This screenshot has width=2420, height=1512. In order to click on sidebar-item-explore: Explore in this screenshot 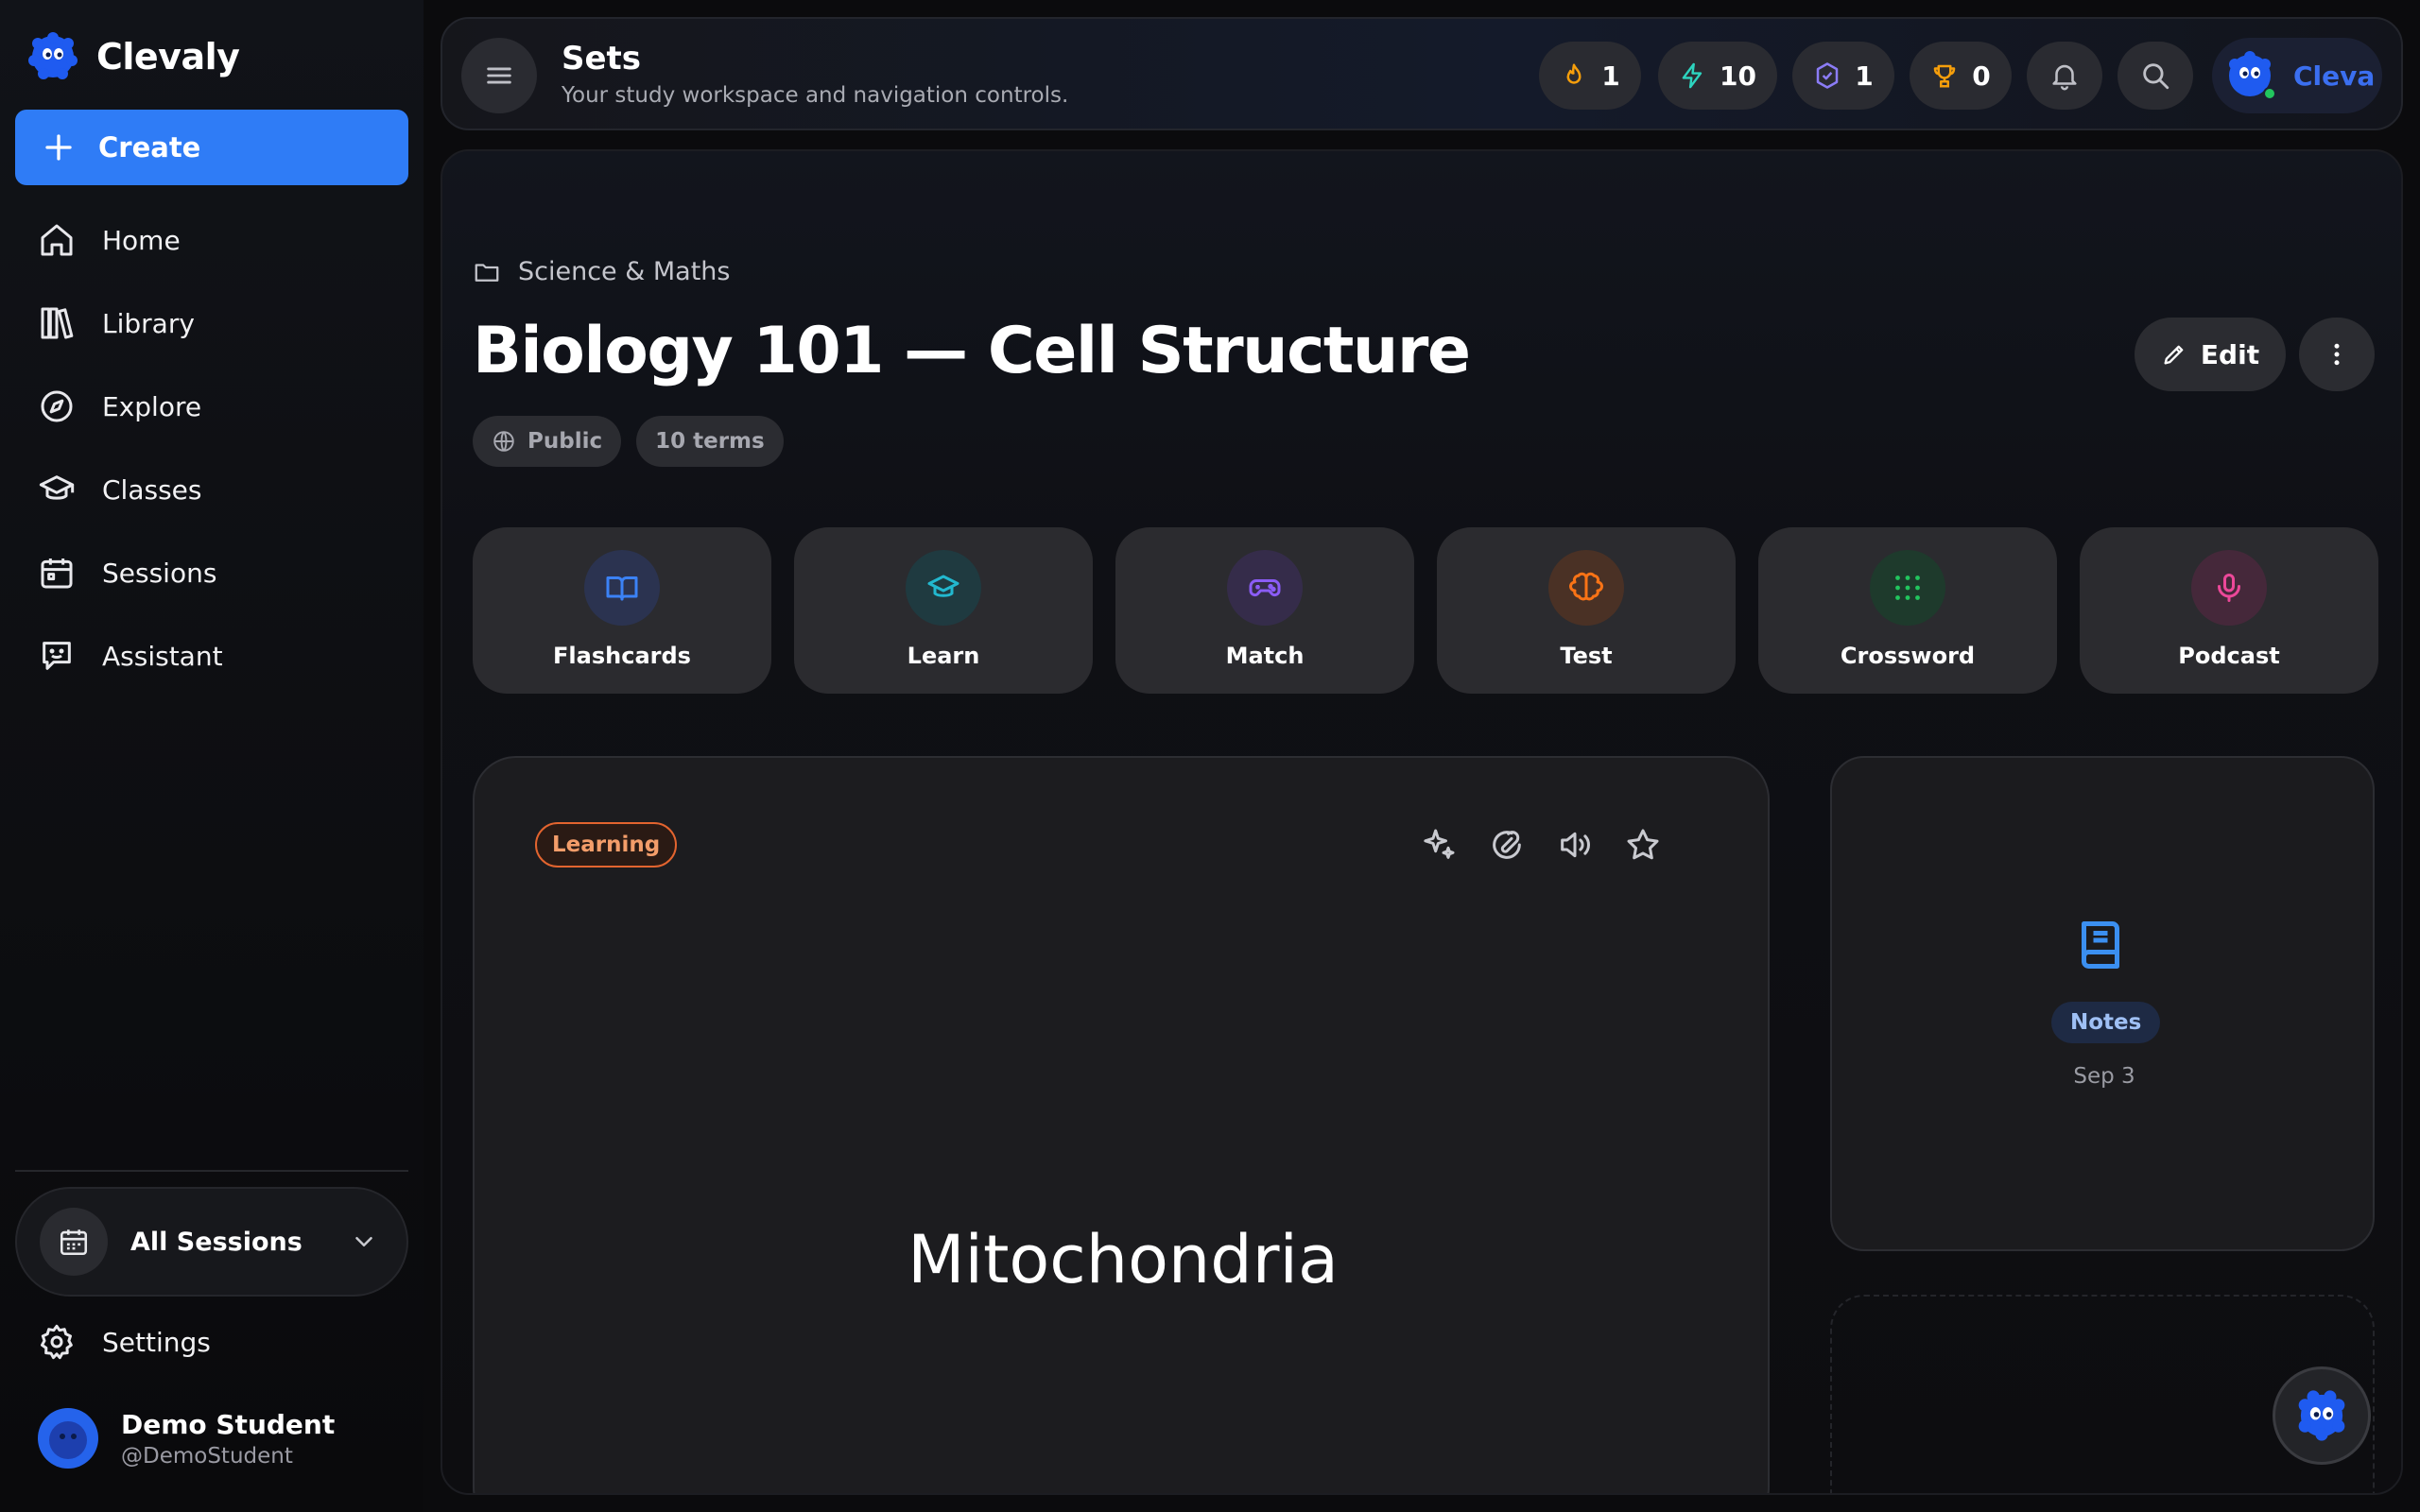, I will do `click(212, 406)`.